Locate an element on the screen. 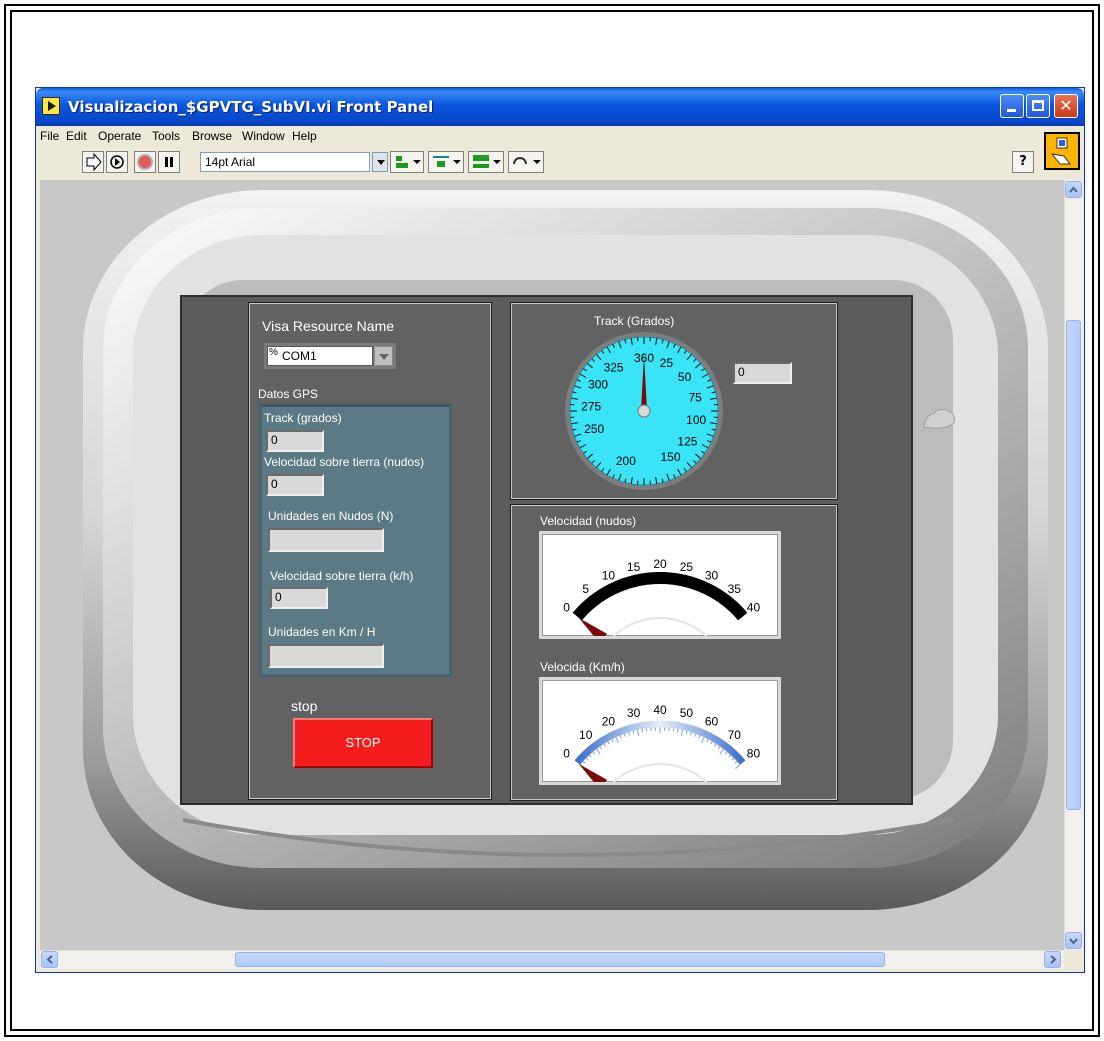 Image resolution: width=1104 pixels, height=1041 pixels. chevron-left-icon is located at coordinates (49, 959).